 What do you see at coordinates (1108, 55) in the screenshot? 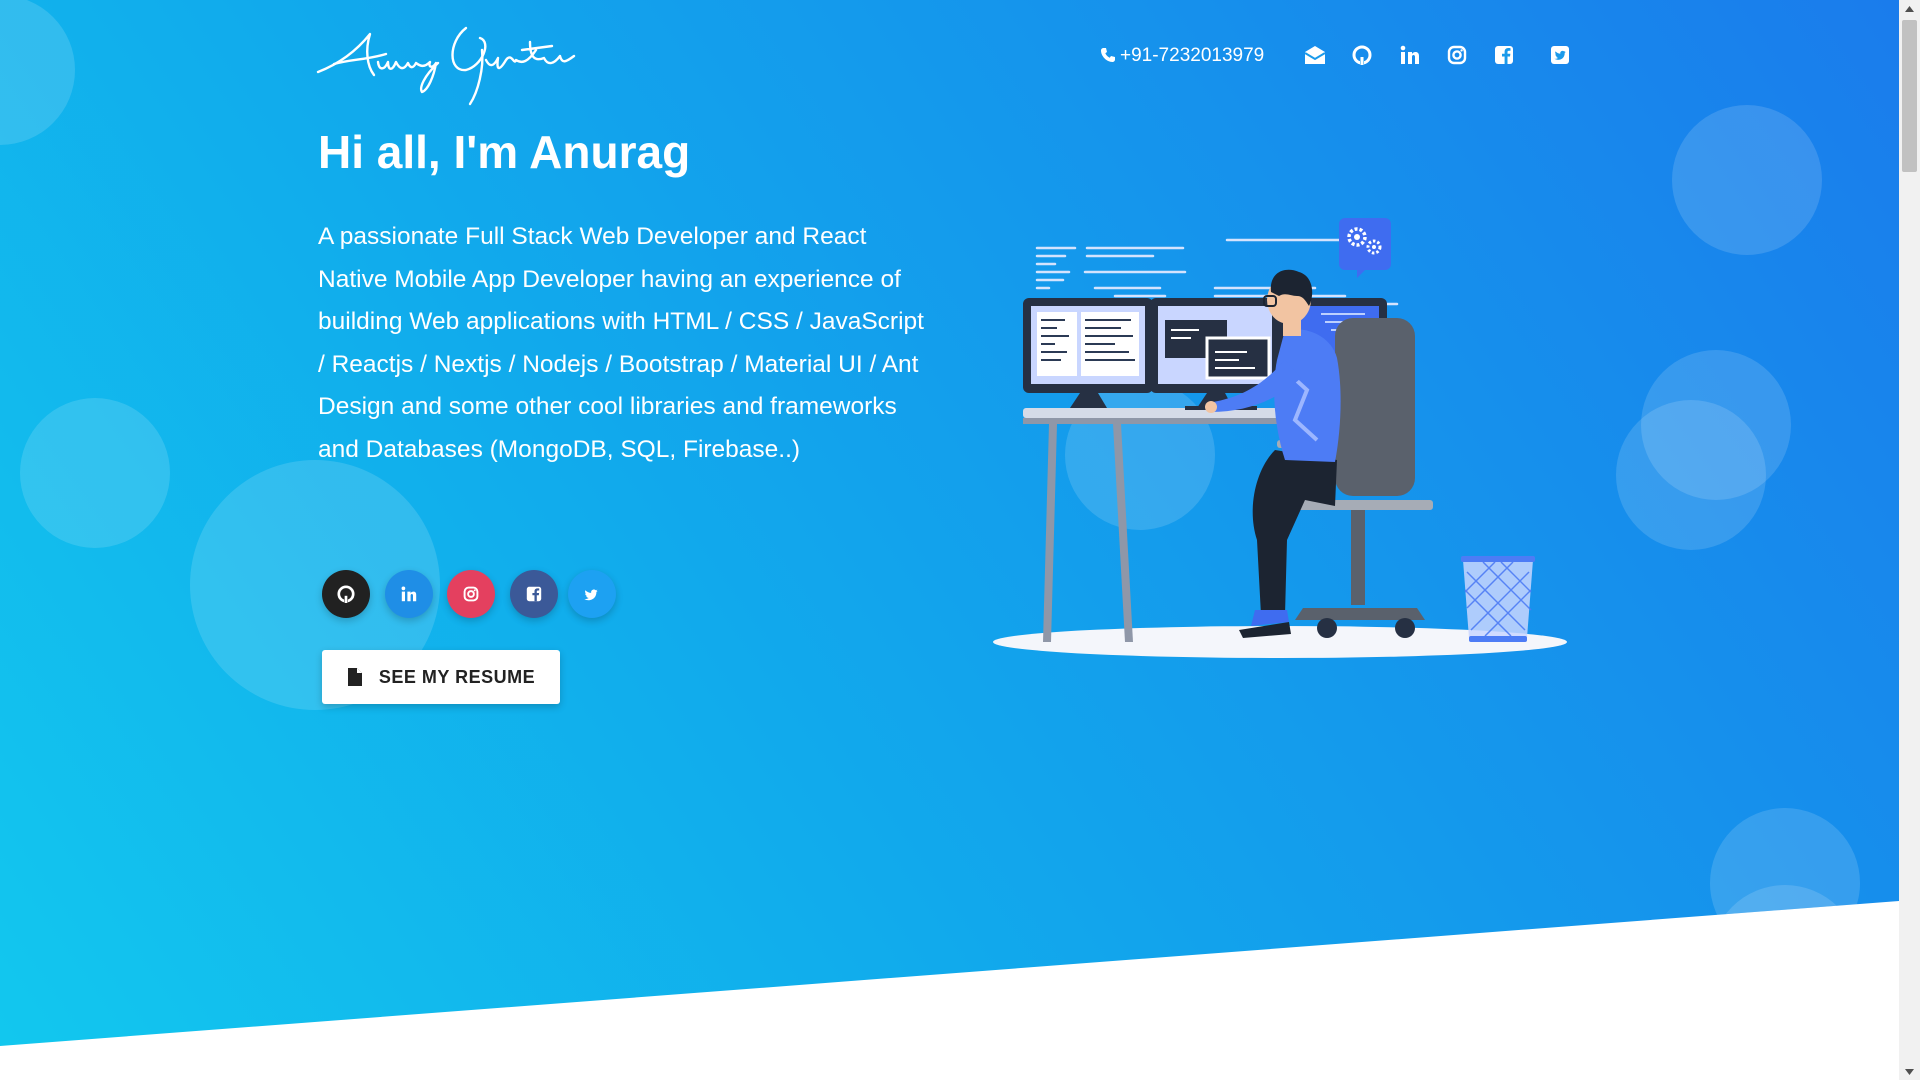
I see `phone-icon` at bounding box center [1108, 55].